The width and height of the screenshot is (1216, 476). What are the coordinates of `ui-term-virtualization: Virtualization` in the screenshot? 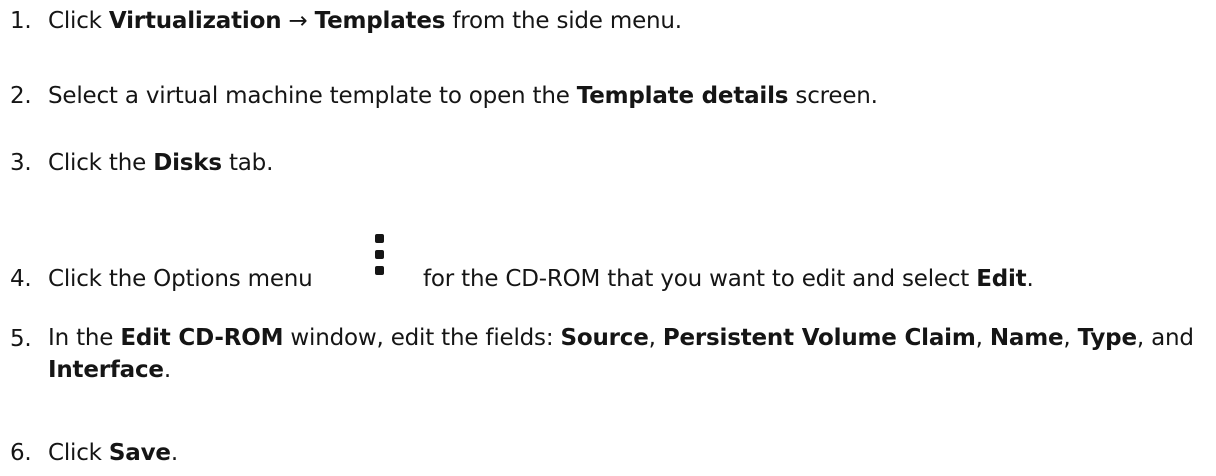 It's located at (195, 21).